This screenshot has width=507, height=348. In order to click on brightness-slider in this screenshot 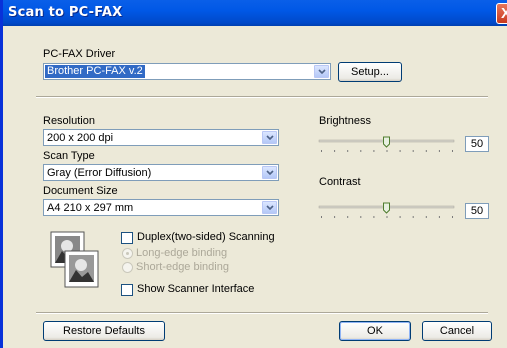, I will do `click(387, 147)`.